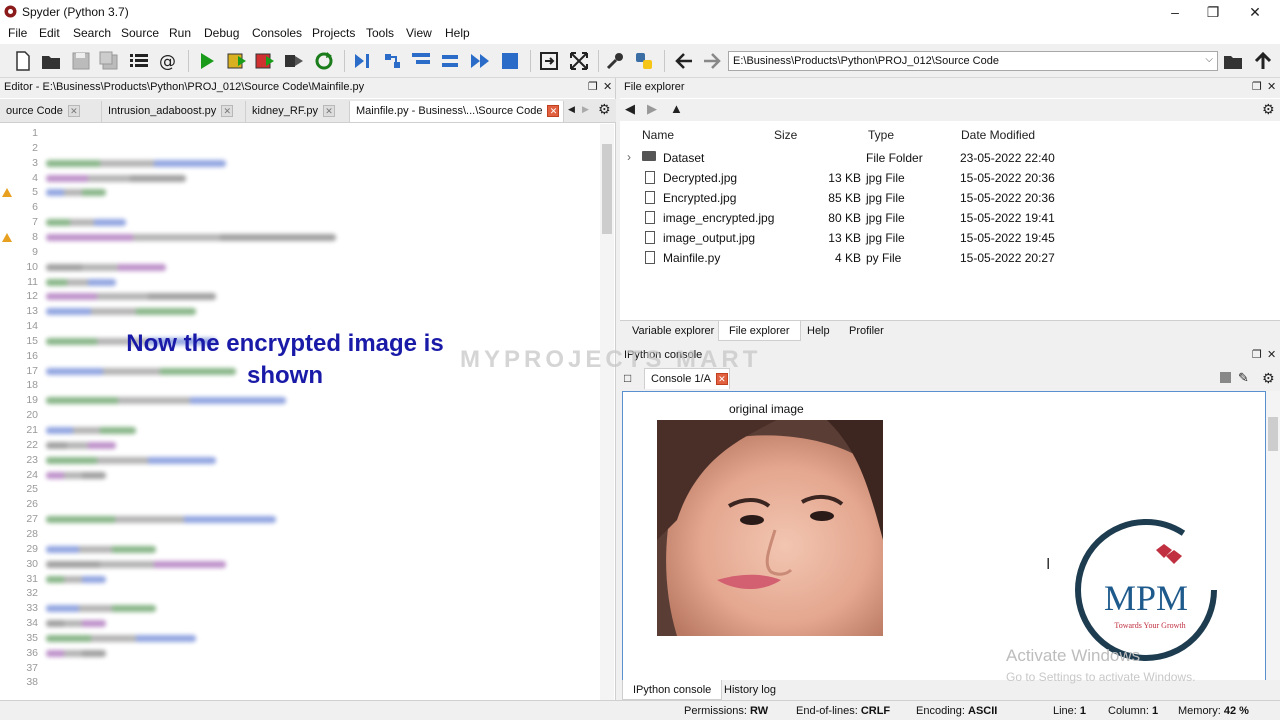 This screenshot has width=1280, height=720. Describe the element at coordinates (1268, 378) in the screenshot. I see `console-options-gear-icon: ⚙` at that location.